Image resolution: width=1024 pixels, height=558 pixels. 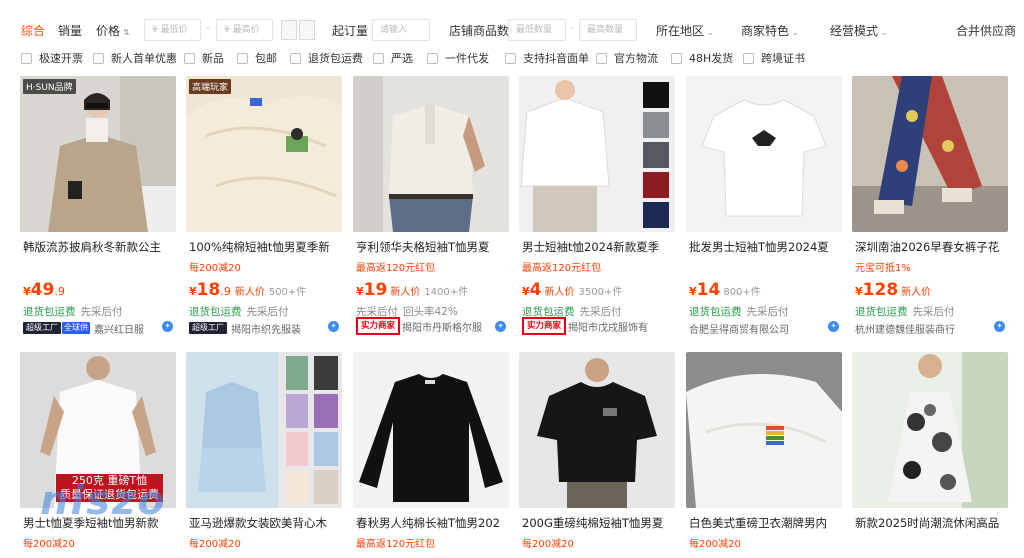 What do you see at coordinates (598, 523) in the screenshot?
I see `product-title: 200G重磅纯棉短袖T恤男夏` at bounding box center [598, 523].